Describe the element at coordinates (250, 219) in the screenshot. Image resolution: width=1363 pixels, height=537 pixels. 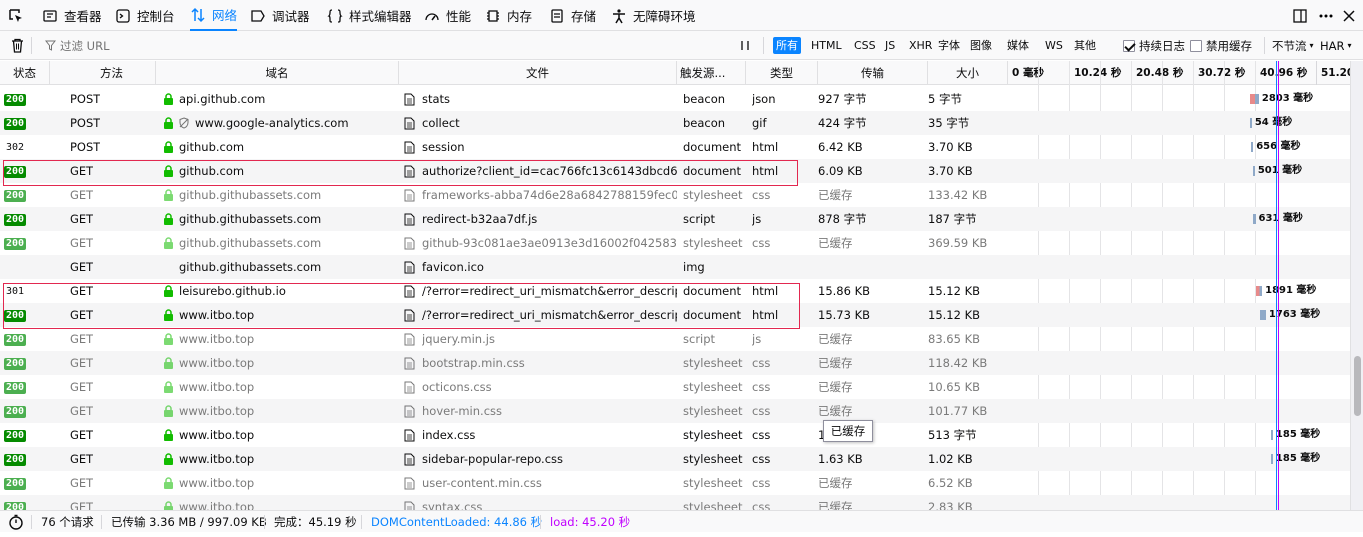
I see `request-domain: github.githubassets.com` at that location.